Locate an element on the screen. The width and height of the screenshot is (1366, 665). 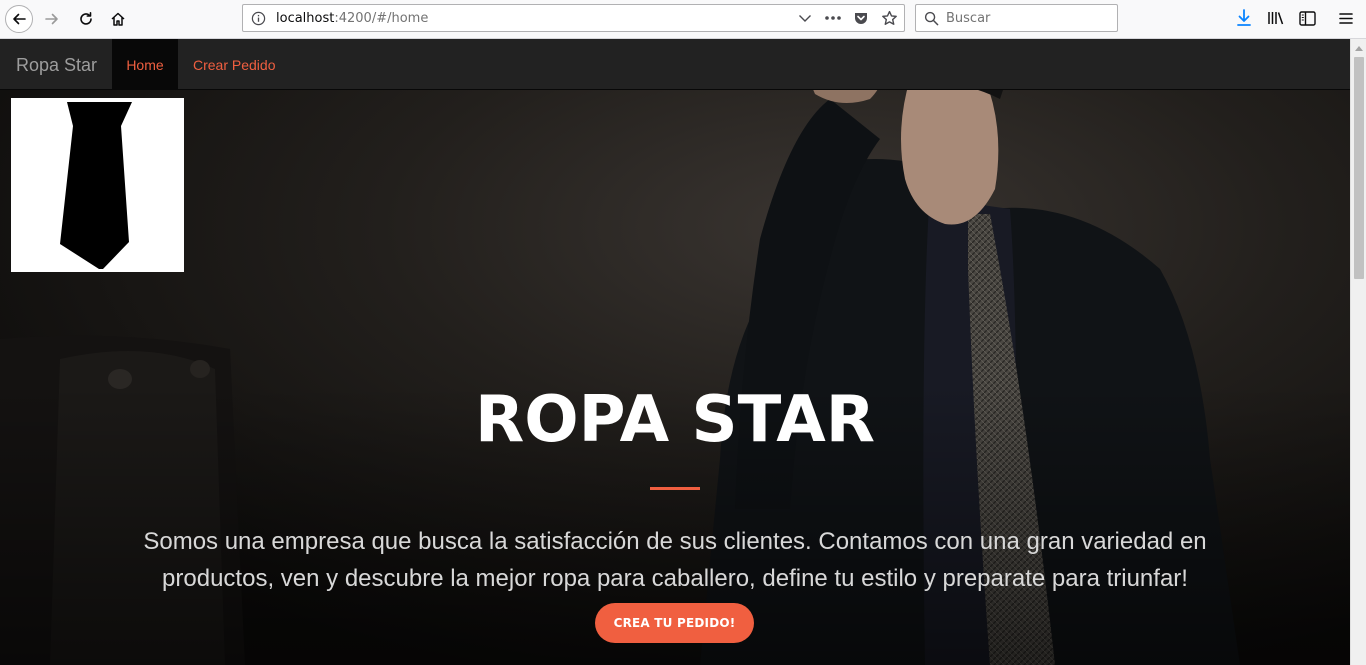
nav-home-link: Home is located at coordinates (145, 64).